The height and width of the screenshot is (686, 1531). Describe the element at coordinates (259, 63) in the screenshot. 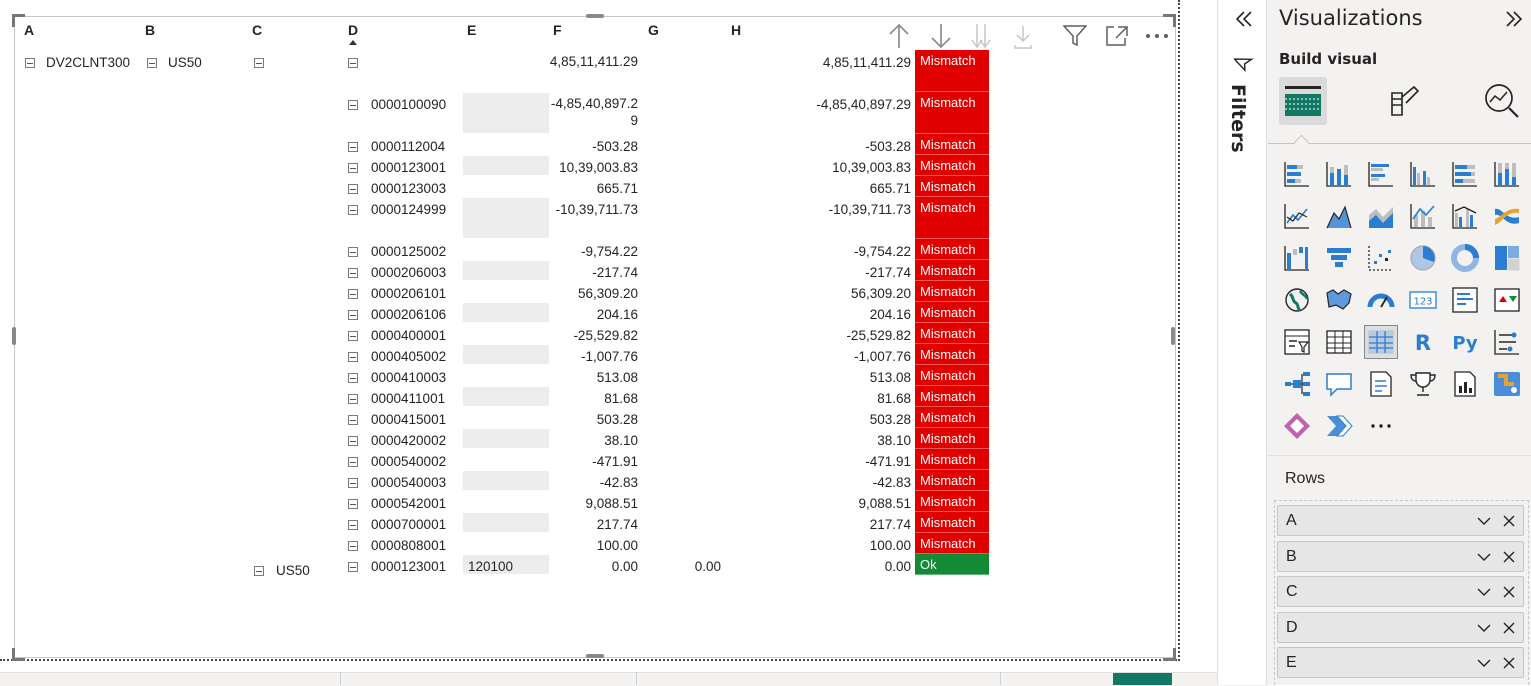

I see `collapse-c-button` at that location.